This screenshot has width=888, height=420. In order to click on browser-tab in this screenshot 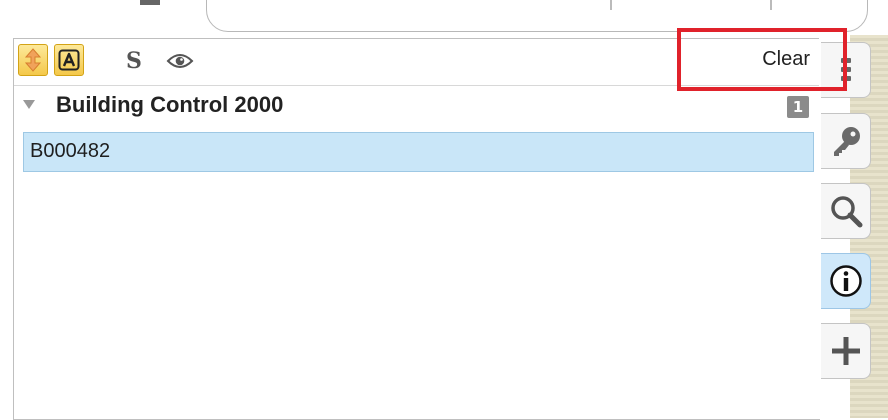, I will do `click(537, 16)`.